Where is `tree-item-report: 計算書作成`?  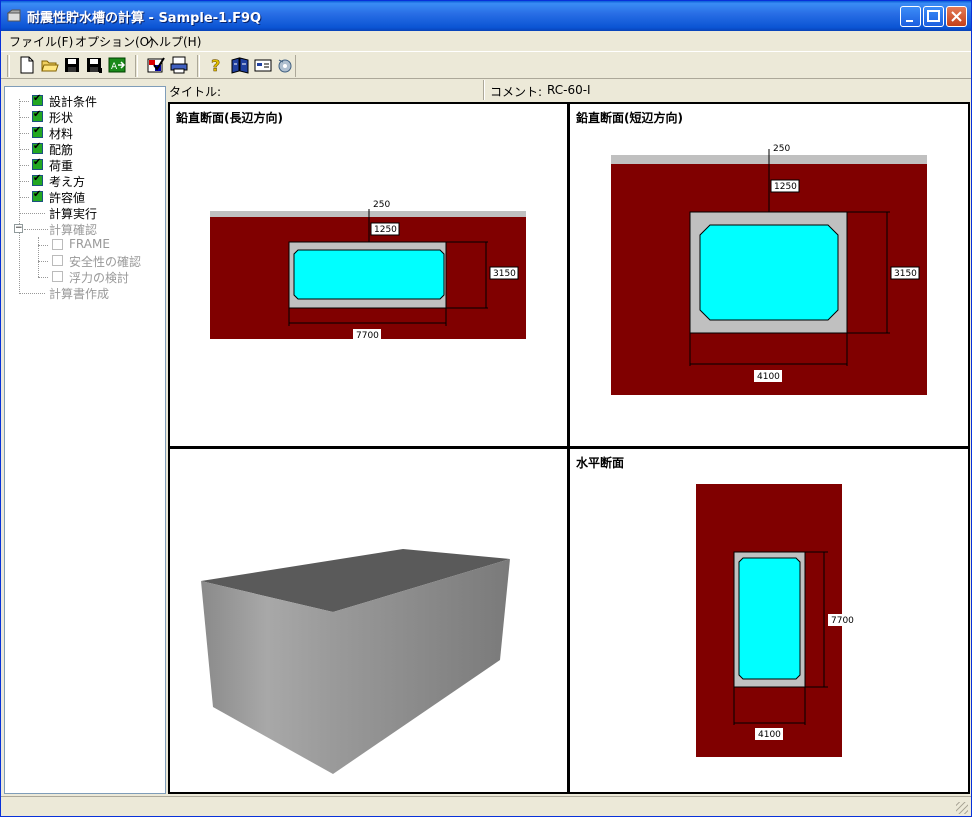
tree-item-report: 計算書作成 is located at coordinates (89, 293).